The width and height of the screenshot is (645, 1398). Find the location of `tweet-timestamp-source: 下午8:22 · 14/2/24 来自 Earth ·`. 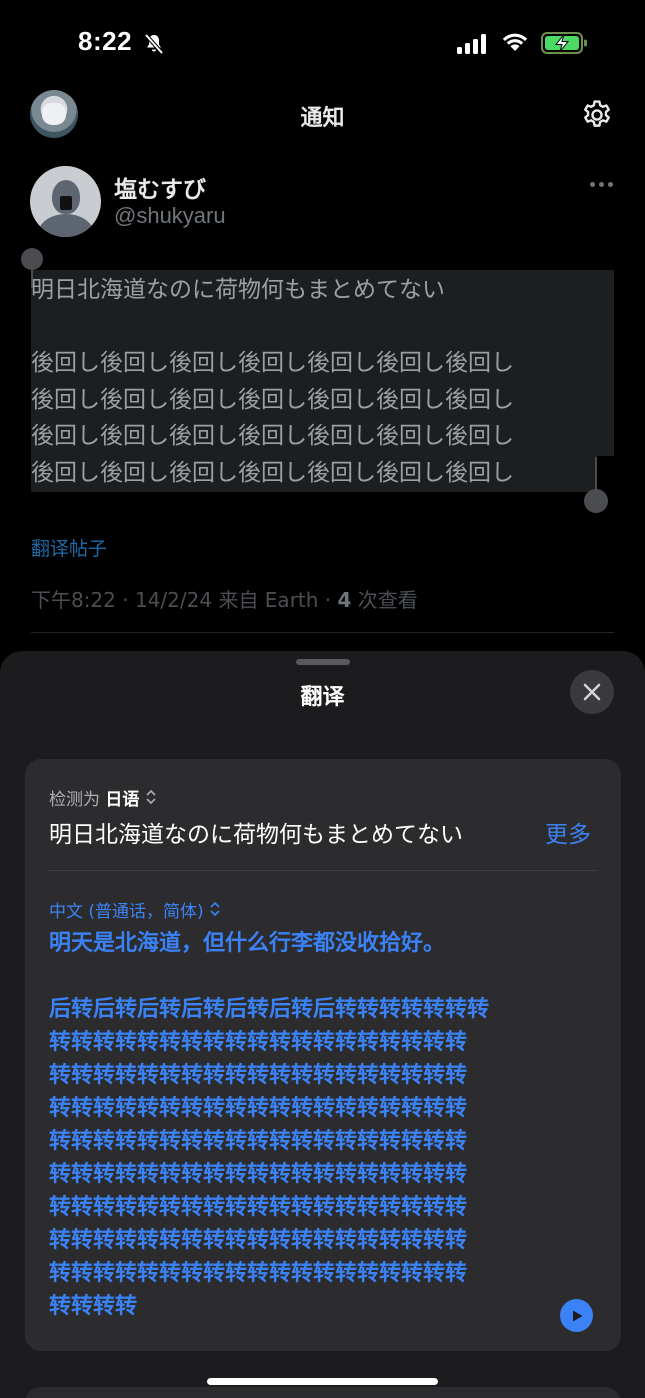

tweet-timestamp-source: 下午8:22 · 14/2/24 来自 Earth · is located at coordinates (184, 600).